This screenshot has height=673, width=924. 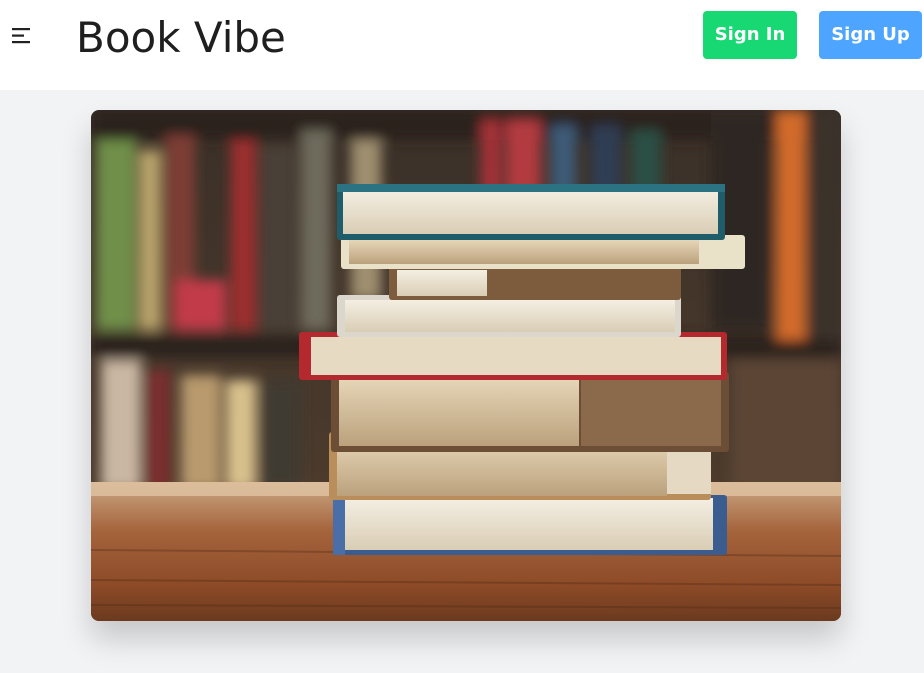 What do you see at coordinates (22, 36) in the screenshot?
I see `hamburger-menu-icon` at bounding box center [22, 36].